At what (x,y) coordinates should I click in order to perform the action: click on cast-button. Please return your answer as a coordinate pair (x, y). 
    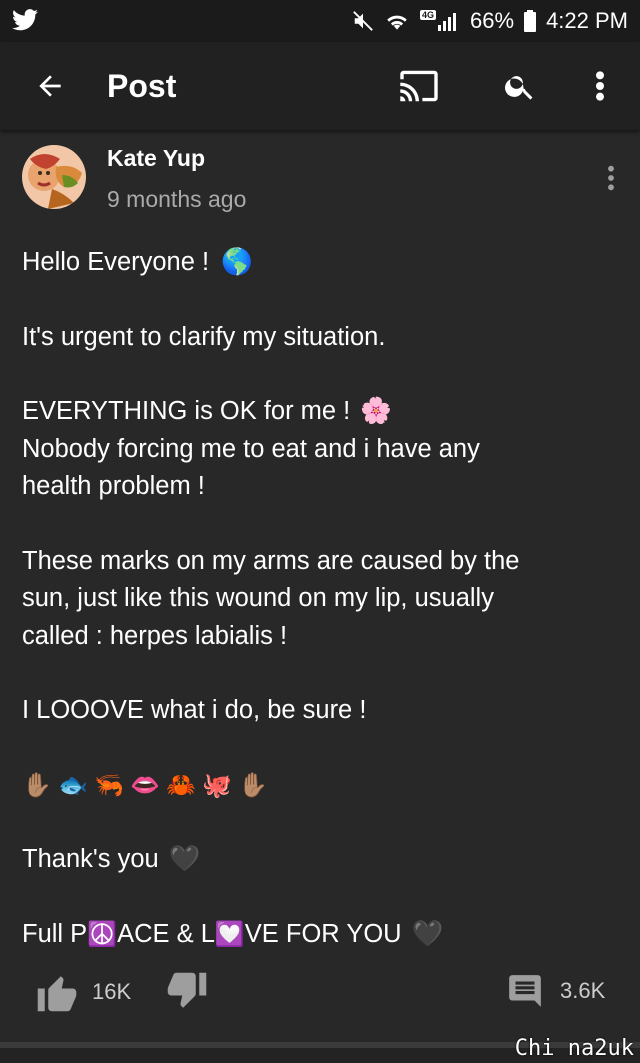
    Looking at the image, I should click on (419, 86).